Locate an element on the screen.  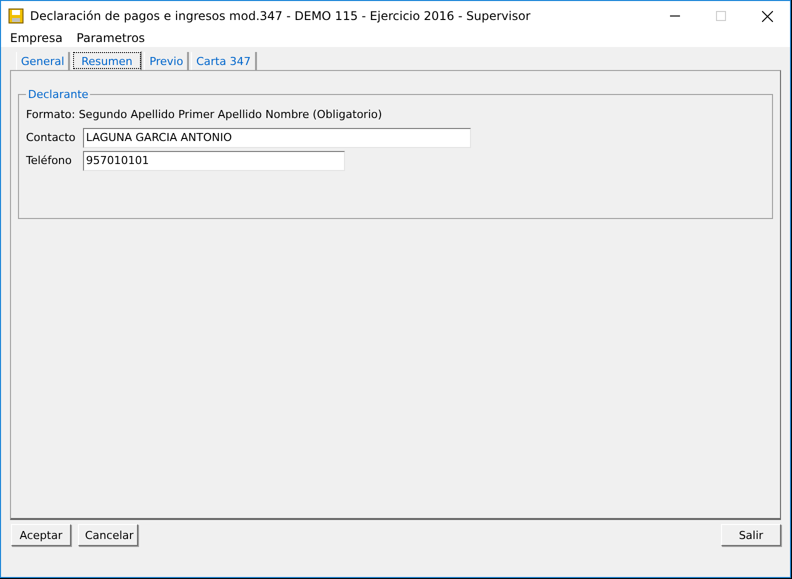
dialog-button: Aceptar is located at coordinates (41, 535).